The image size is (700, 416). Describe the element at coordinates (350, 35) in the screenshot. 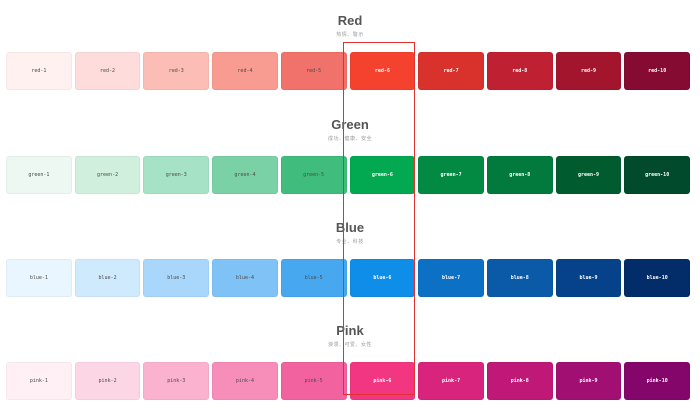

I see `palette-subtitle: 热情、警示` at that location.